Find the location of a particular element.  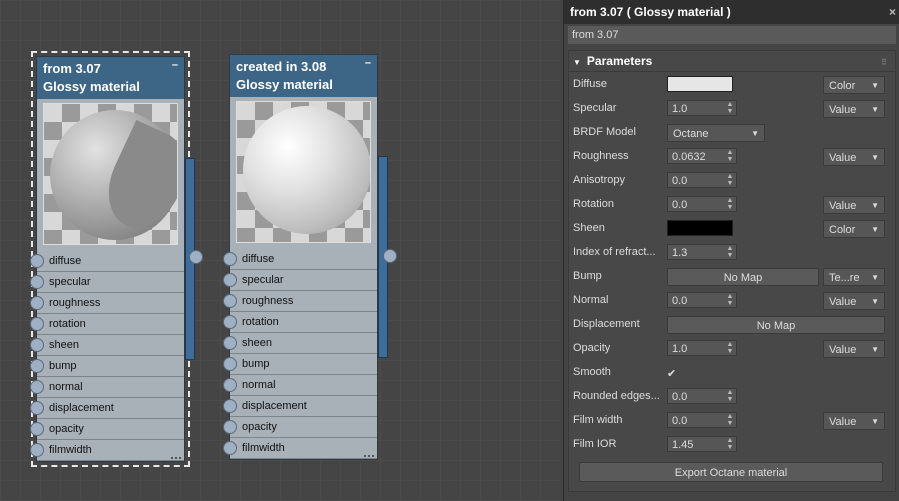

normal-type-dropdown: Value ▼ is located at coordinates (854, 301).